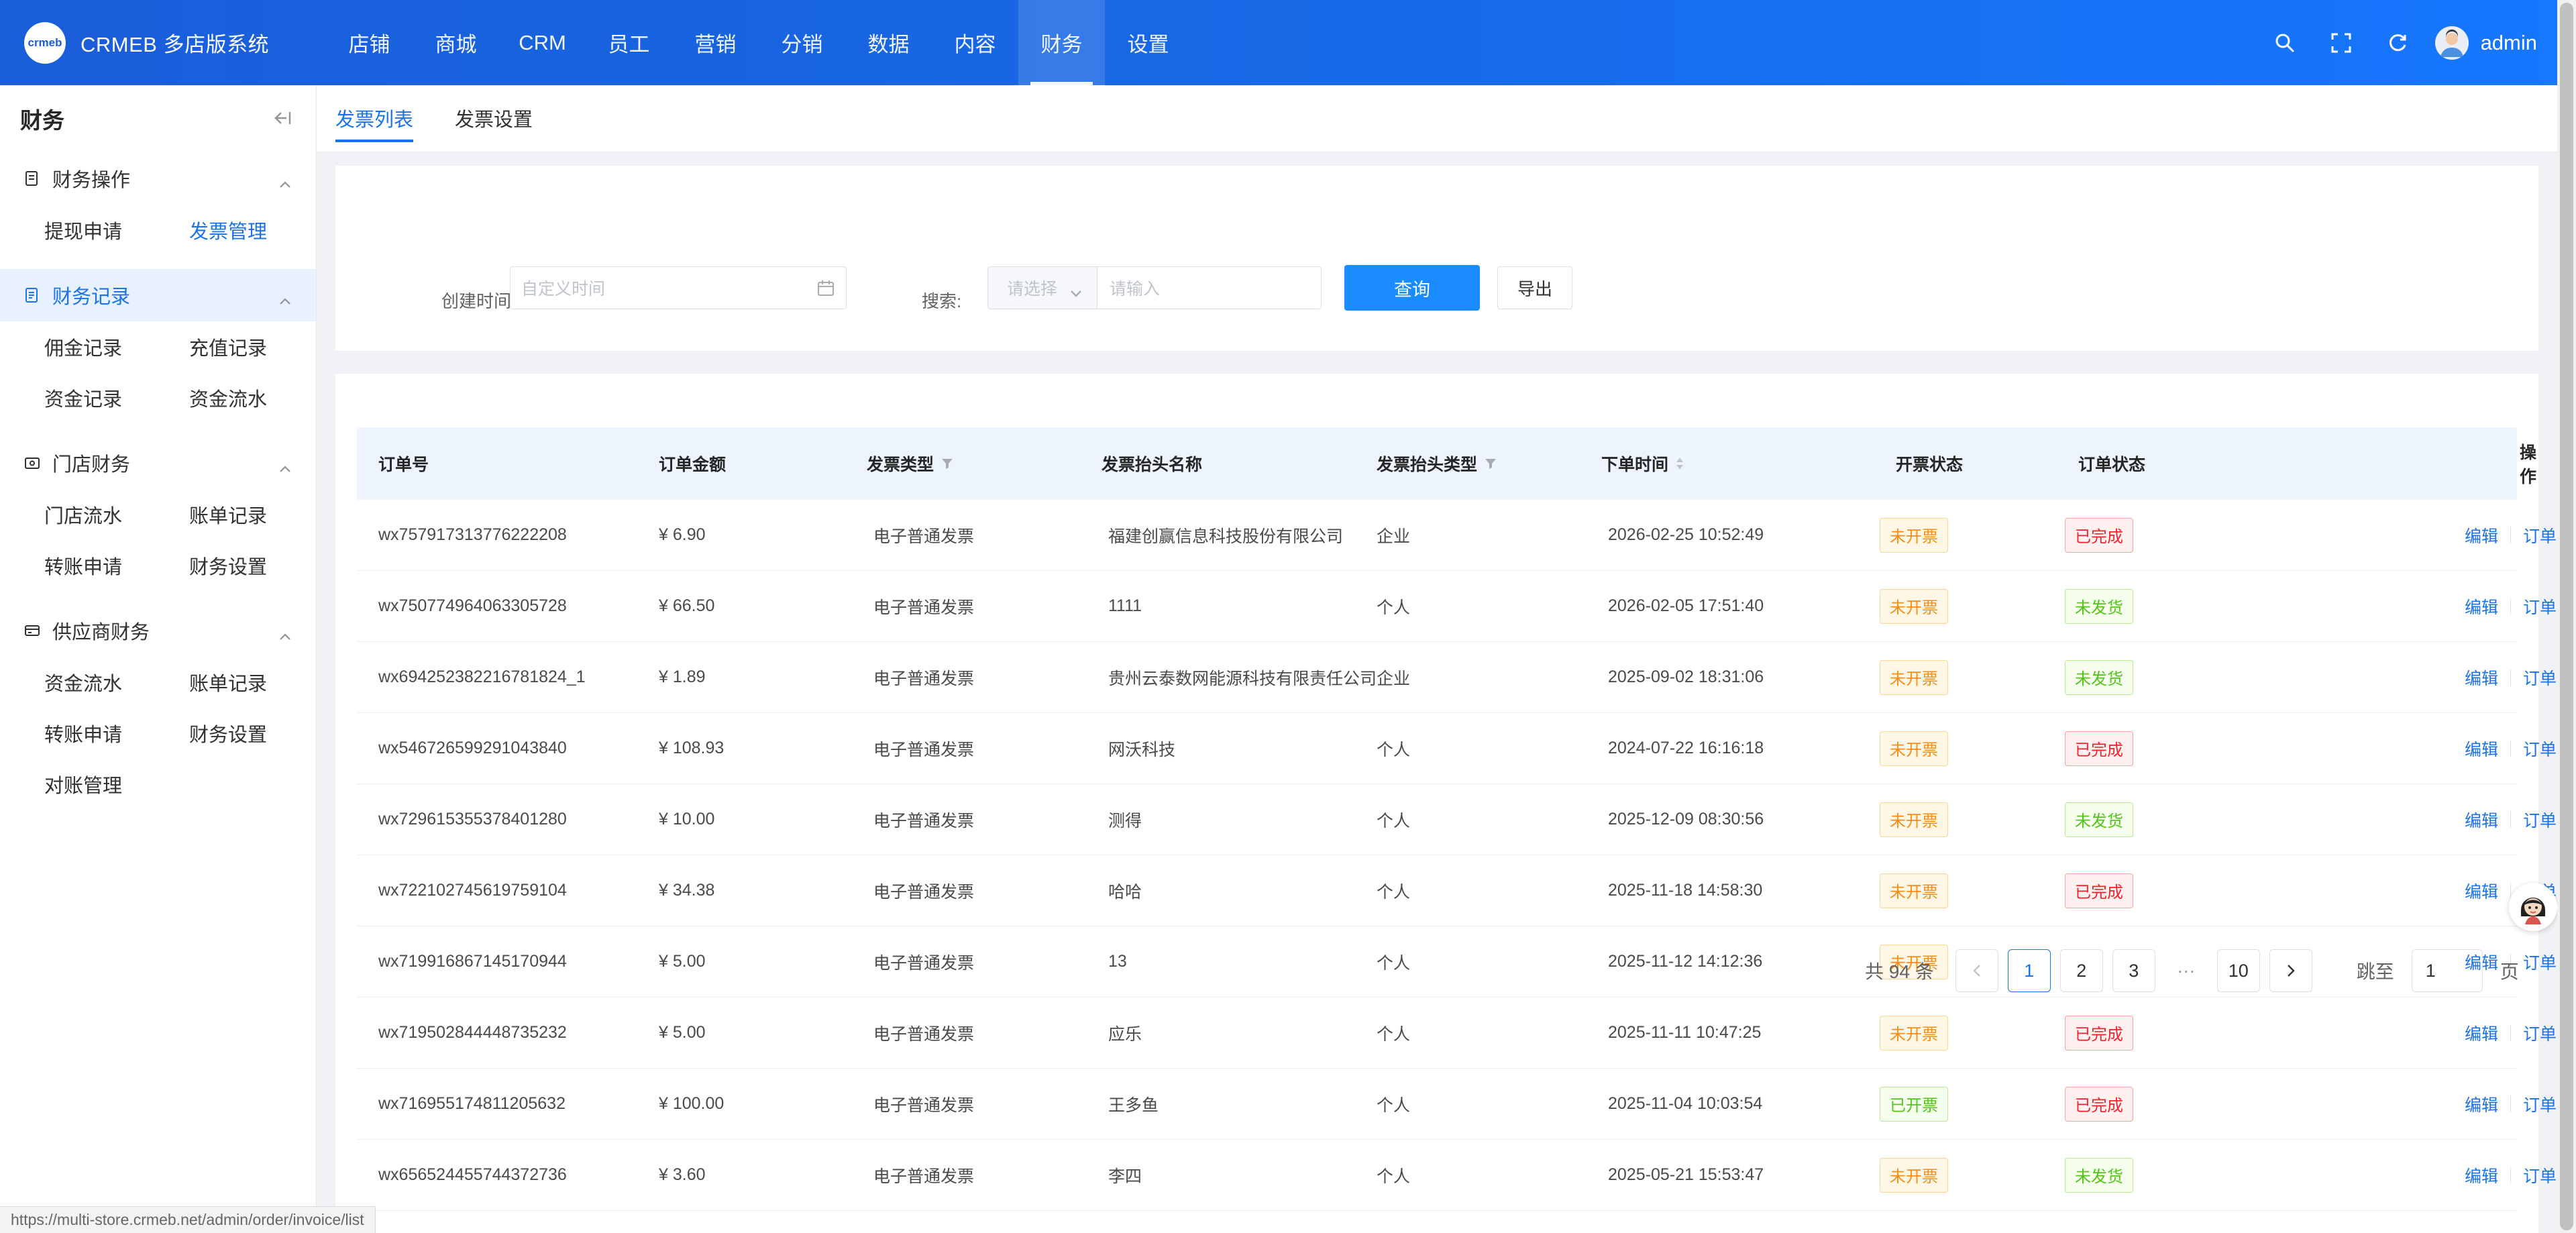 The height and width of the screenshot is (1233, 2576). What do you see at coordinates (2081, 971) in the screenshot?
I see `page-button: 2` at bounding box center [2081, 971].